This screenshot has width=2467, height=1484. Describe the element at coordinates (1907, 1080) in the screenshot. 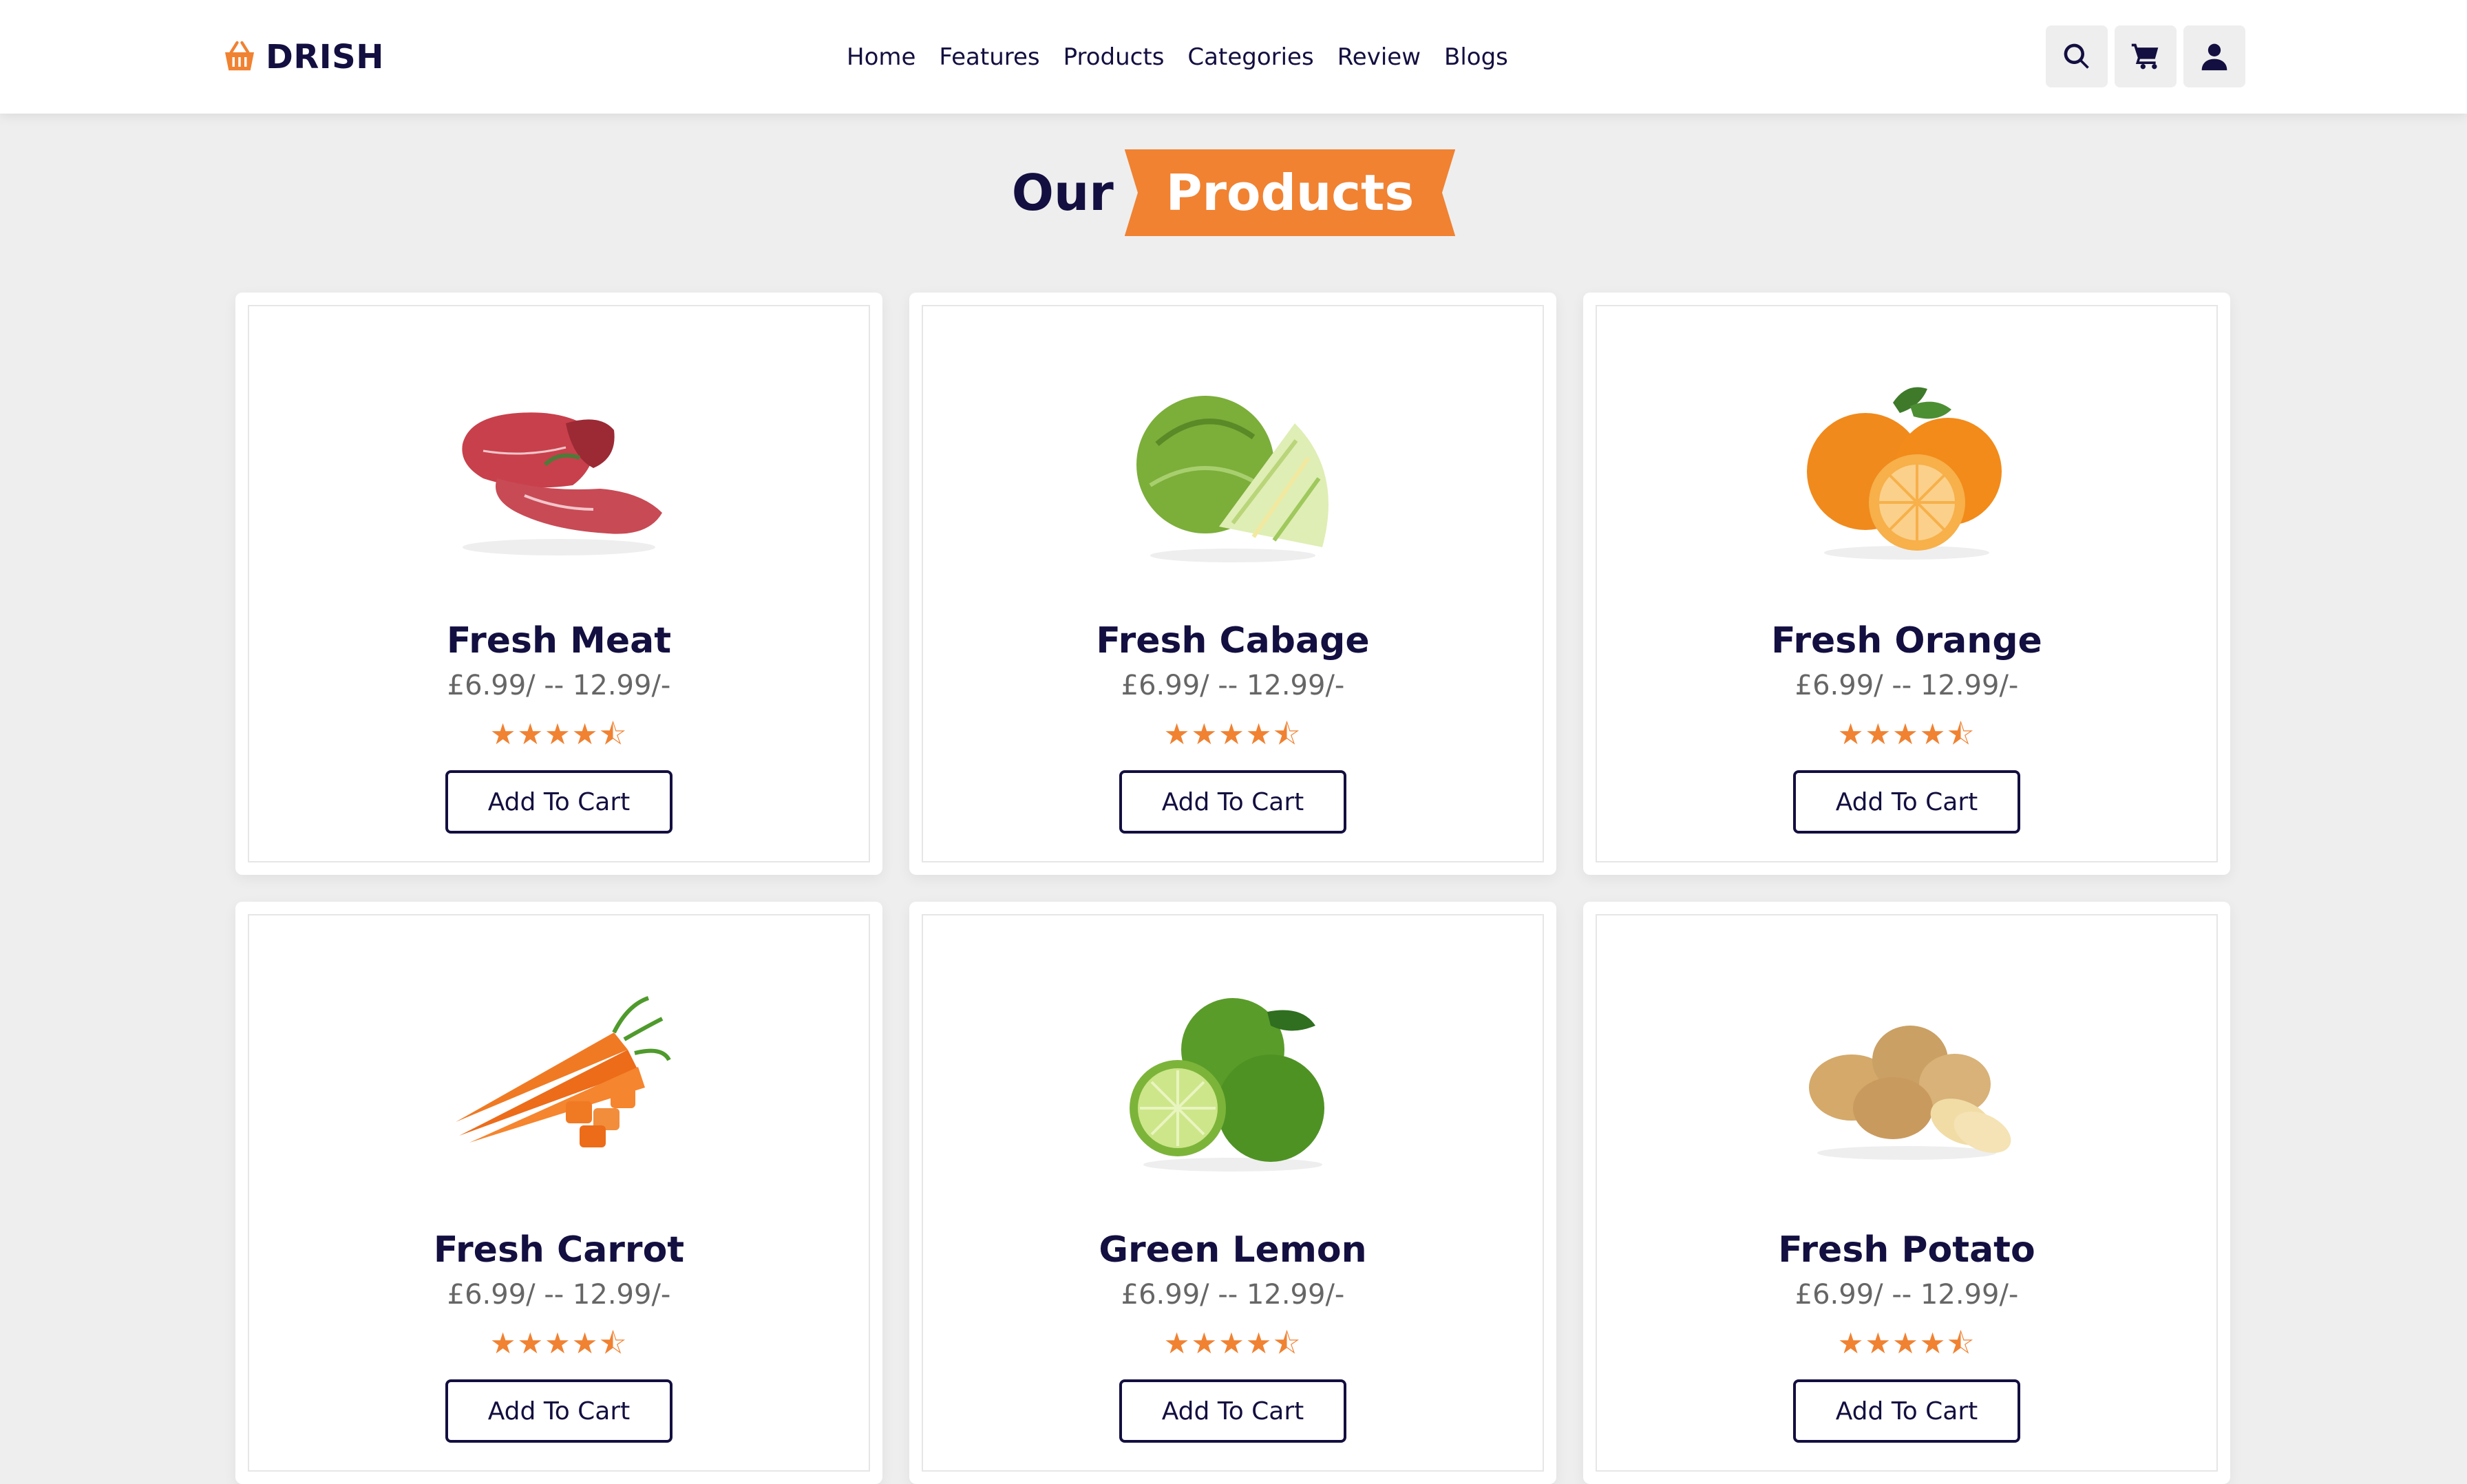

I see `potato-image` at that location.